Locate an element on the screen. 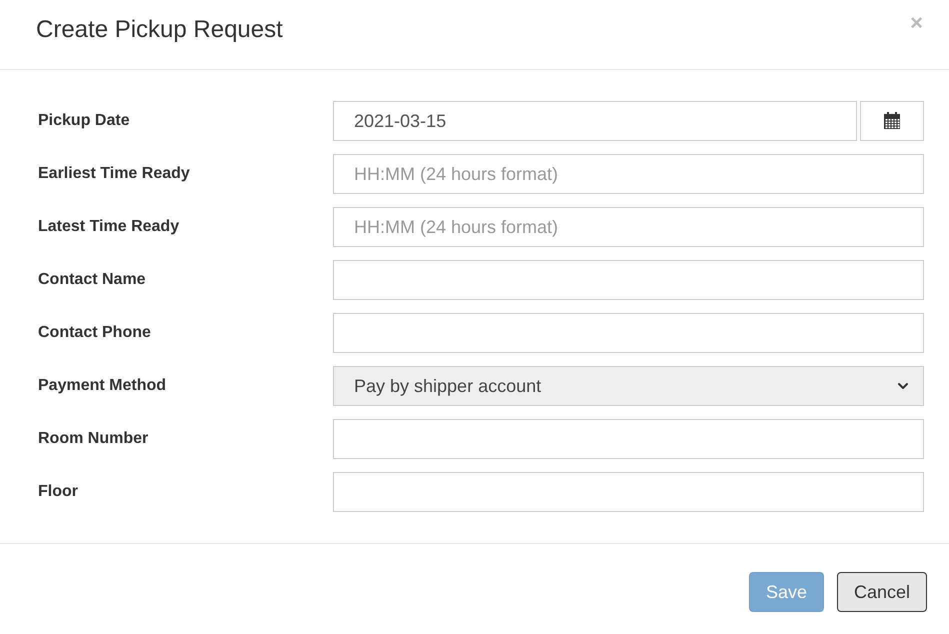 The width and height of the screenshot is (949, 634). calendar-button is located at coordinates (892, 121).